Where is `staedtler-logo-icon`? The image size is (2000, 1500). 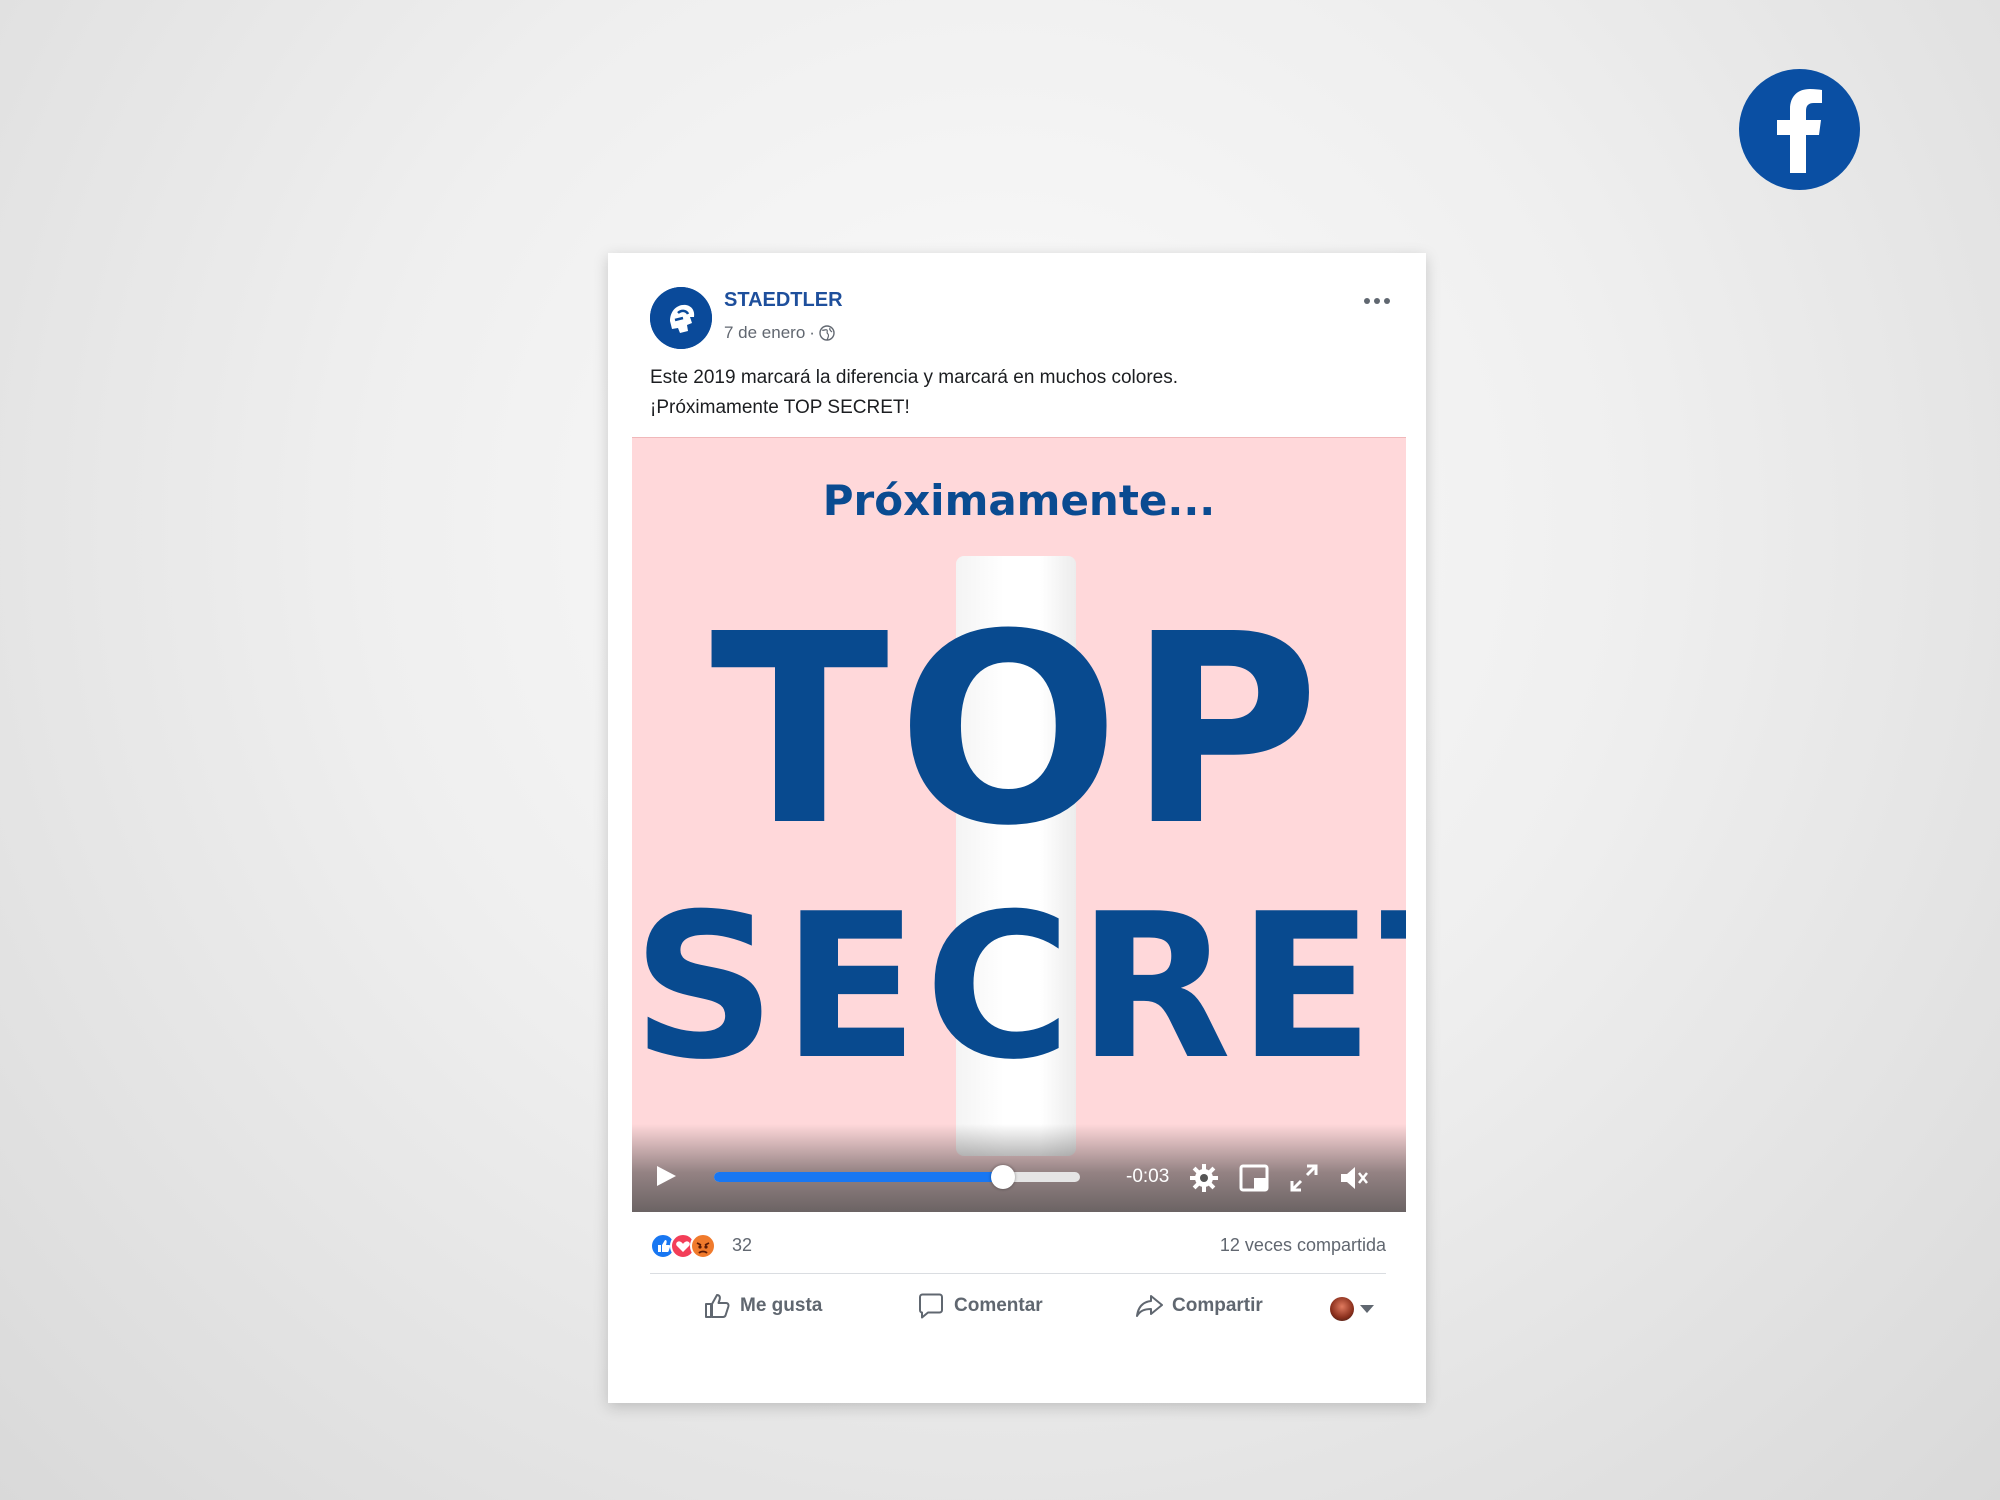
staedtler-logo-icon is located at coordinates (681, 318).